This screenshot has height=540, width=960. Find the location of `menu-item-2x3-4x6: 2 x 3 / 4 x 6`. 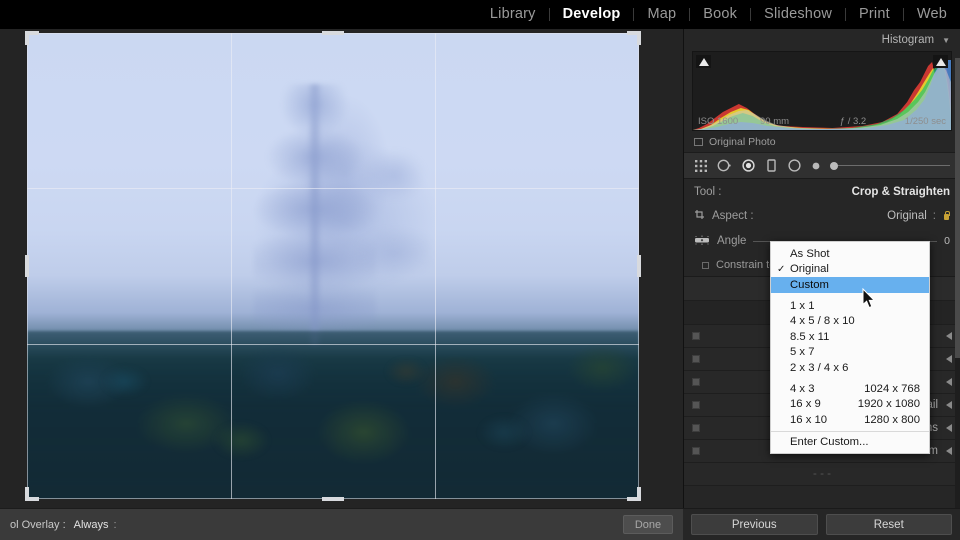

menu-item-2x3-4x6: 2 x 3 / 4 x 6 is located at coordinates (850, 368).